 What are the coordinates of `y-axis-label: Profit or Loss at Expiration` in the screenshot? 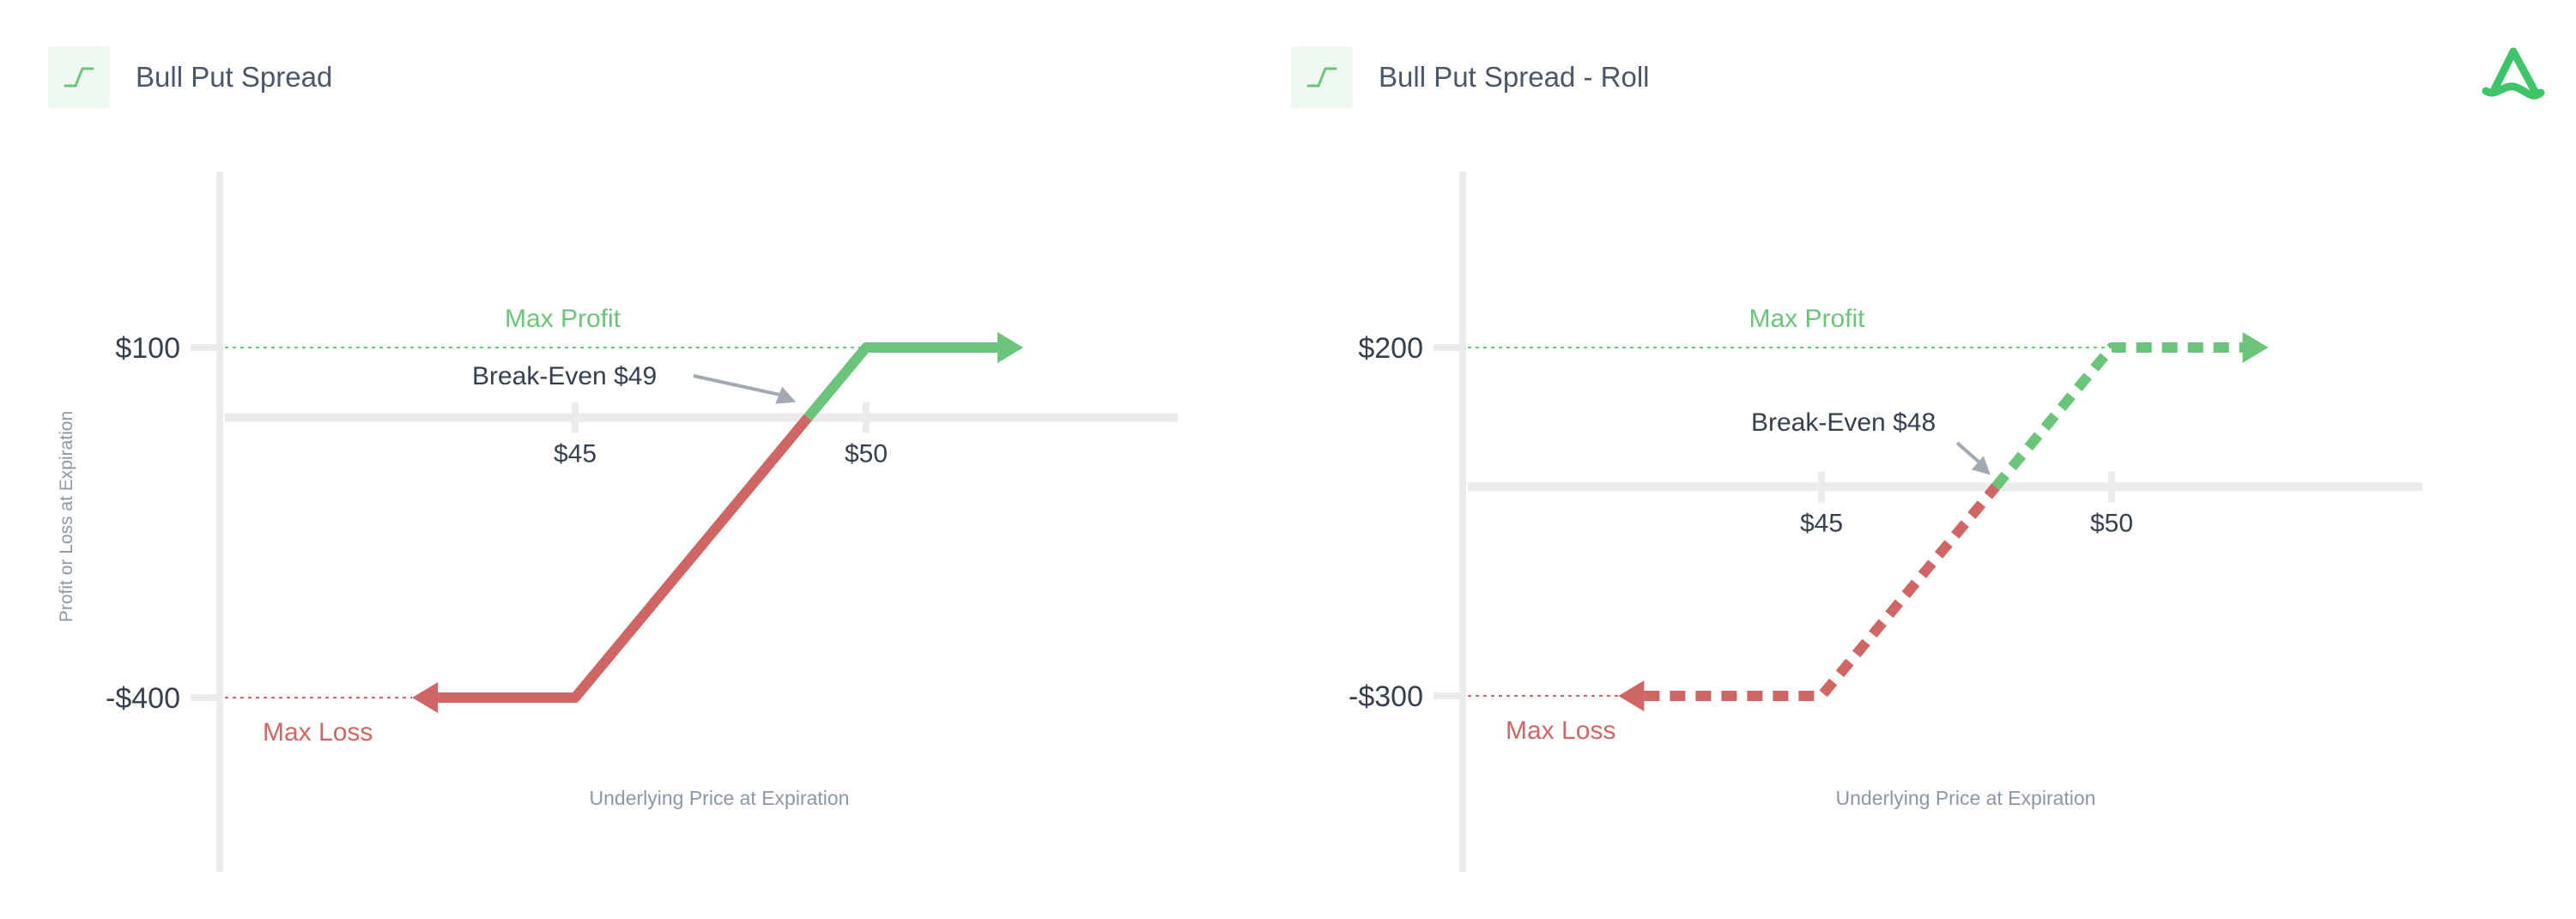 It's located at (66, 516).